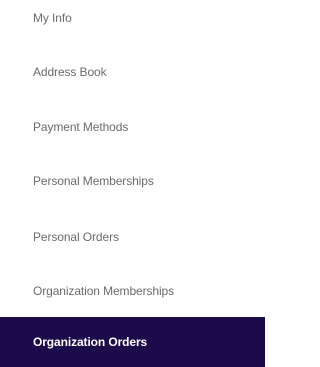  Describe the element at coordinates (90, 342) in the screenshot. I see `nav-item-label: Organization Orders` at that location.